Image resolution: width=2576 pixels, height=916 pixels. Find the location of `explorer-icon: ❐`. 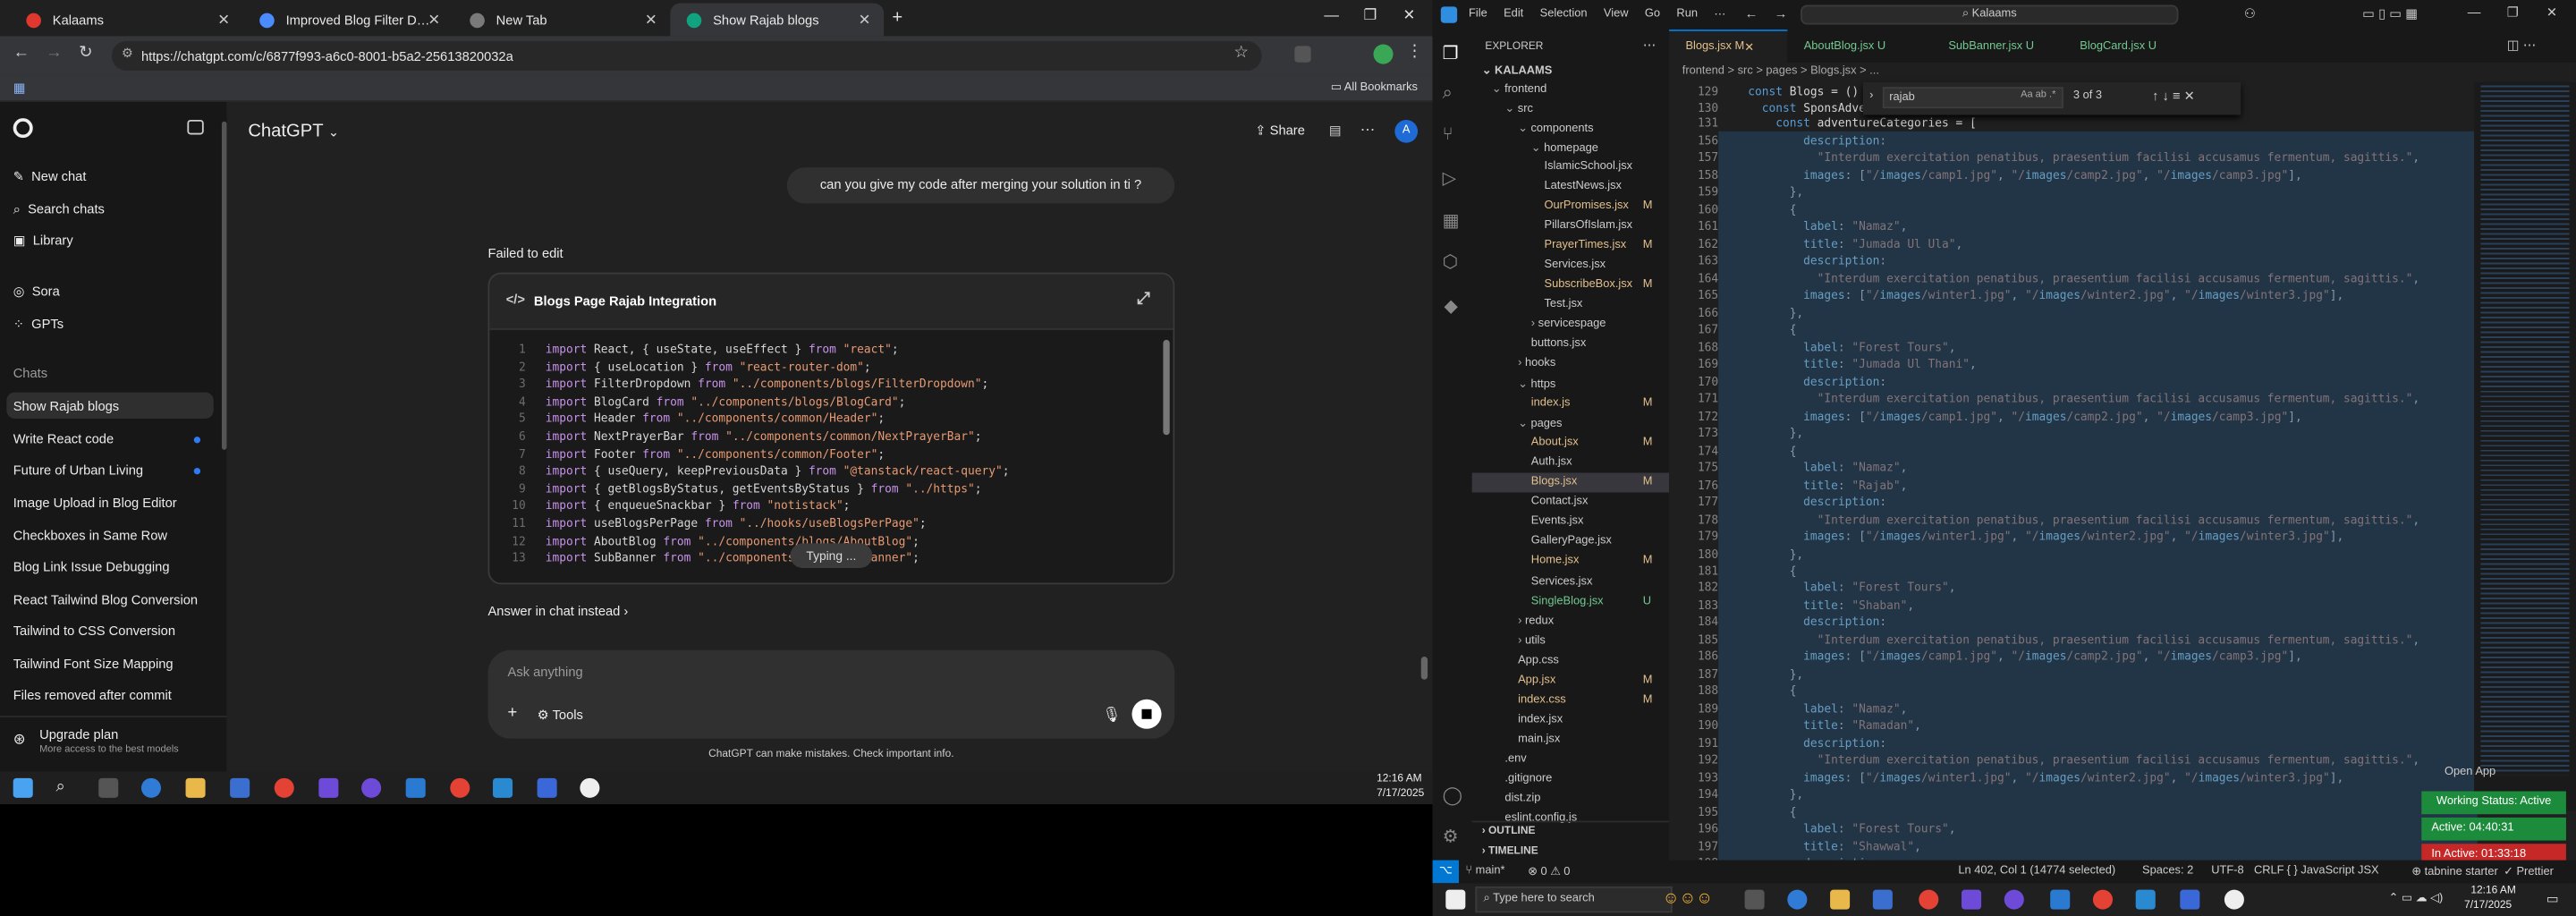

explorer-icon: ❐ is located at coordinates (1451, 53).